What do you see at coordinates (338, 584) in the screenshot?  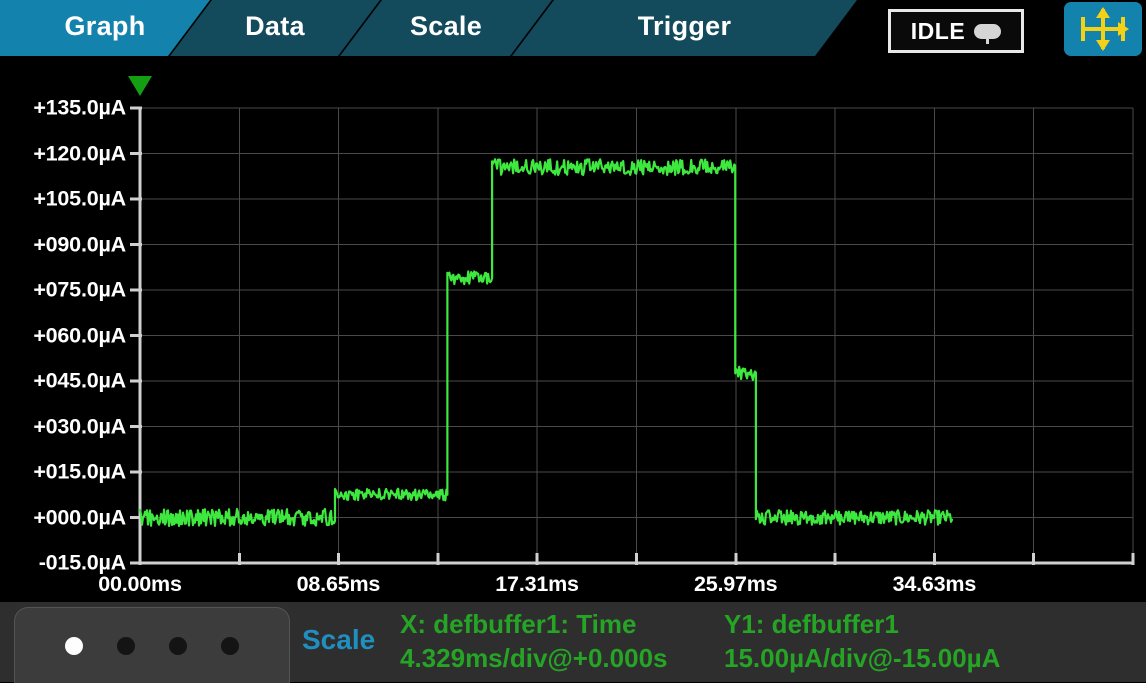 I see `x-tick-label: 08.65ms` at bounding box center [338, 584].